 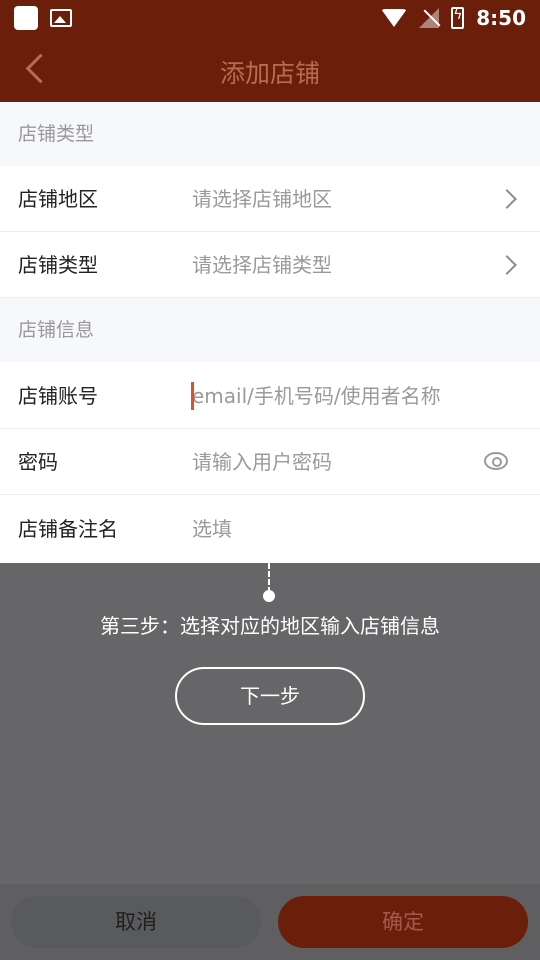 What do you see at coordinates (496, 461) in the screenshot?
I see `eye-icon` at bounding box center [496, 461].